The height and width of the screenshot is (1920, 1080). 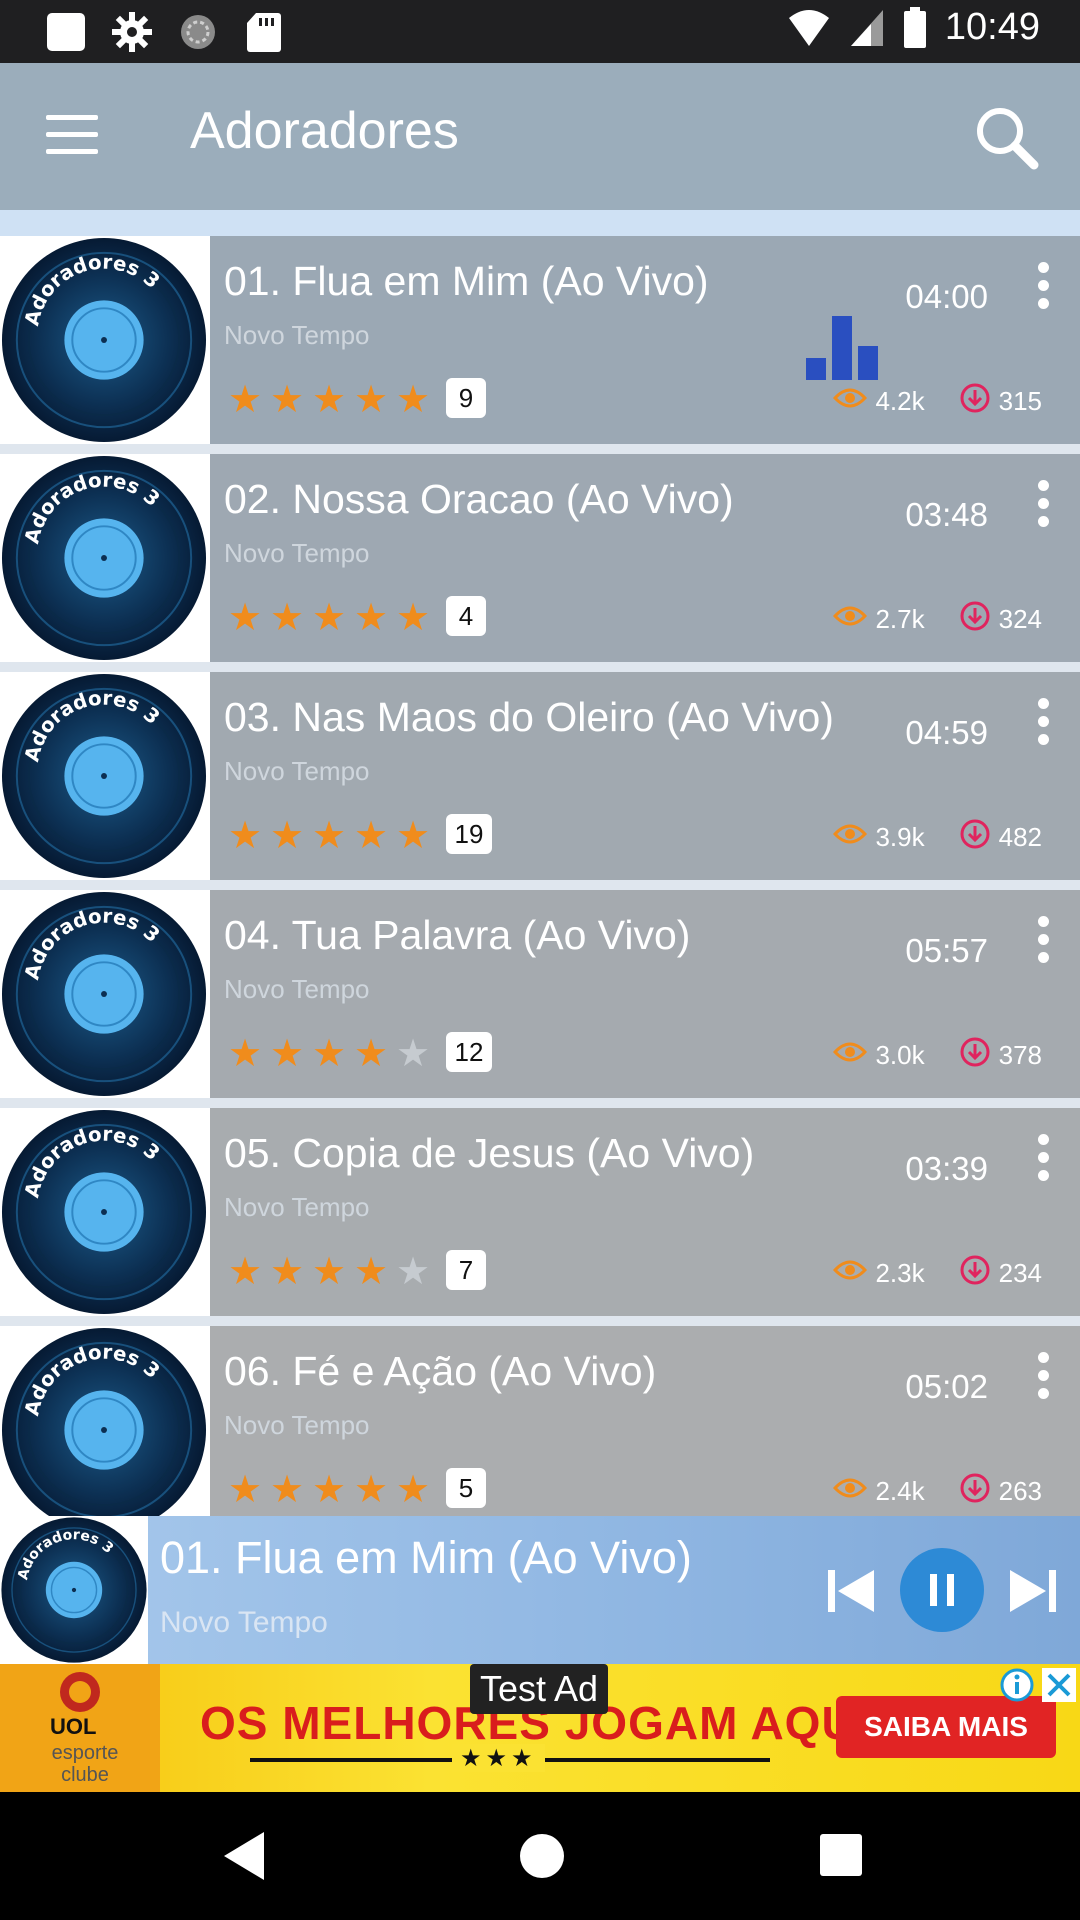 I want to click on track-title: 05. Copia de Jesus (Ao Vivo), so click(x=489, y=1153).